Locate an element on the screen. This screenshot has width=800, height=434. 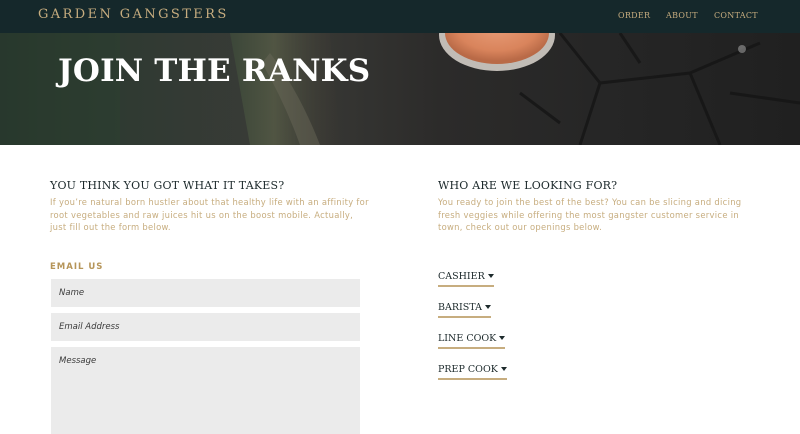
top-nav: GARDEN GANGSTERS ORDER ABOUT CONTACT is located at coordinates (400, 16).